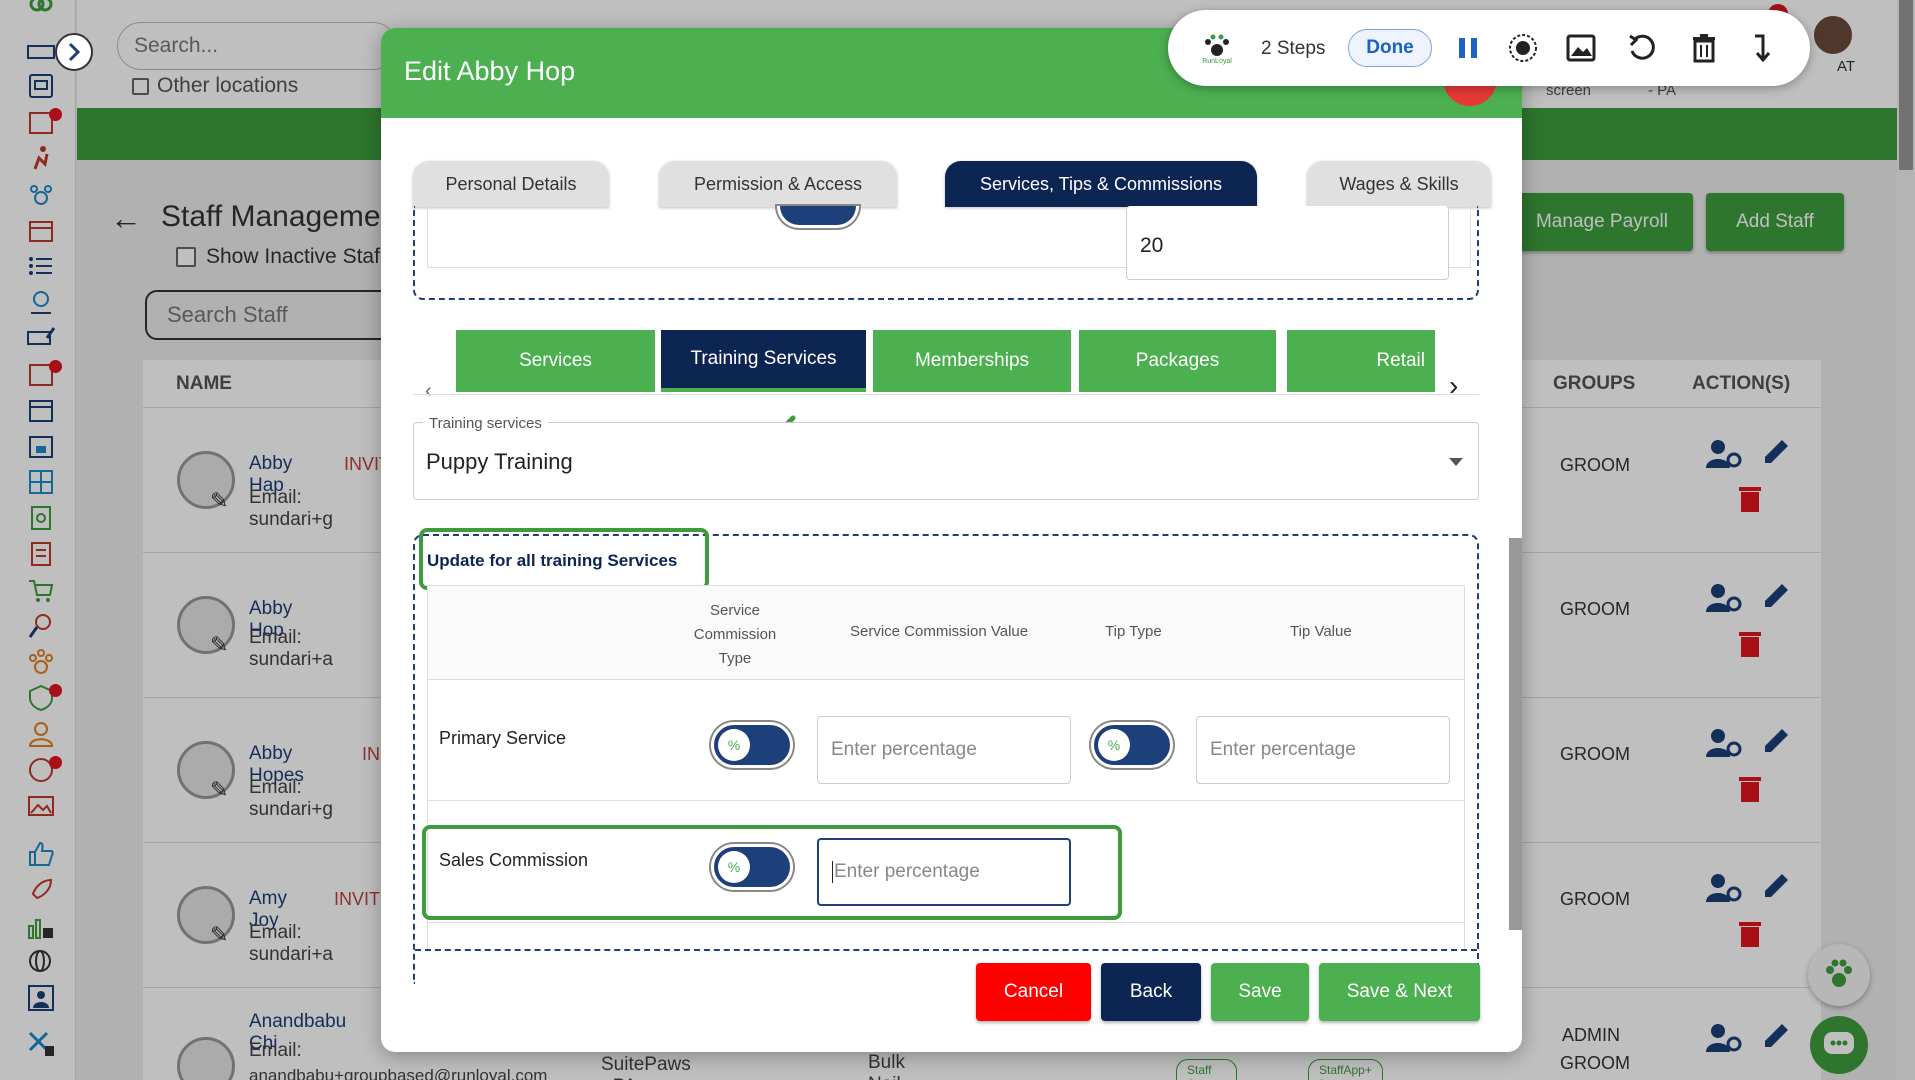 The height and width of the screenshot is (1080, 1915). Describe the element at coordinates (735, 658) in the screenshot. I see `col-label-line: Type` at that location.